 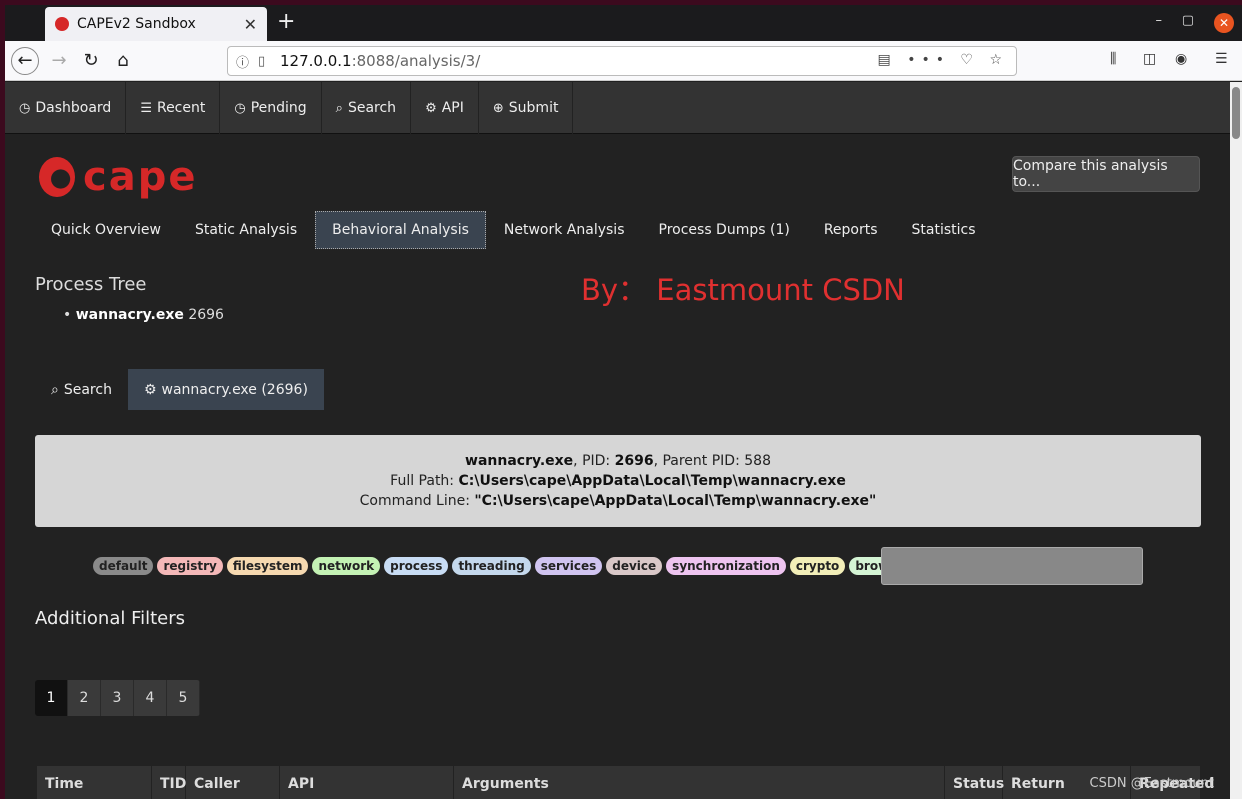 I want to click on reload-icon: ↻, so click(x=91, y=61).